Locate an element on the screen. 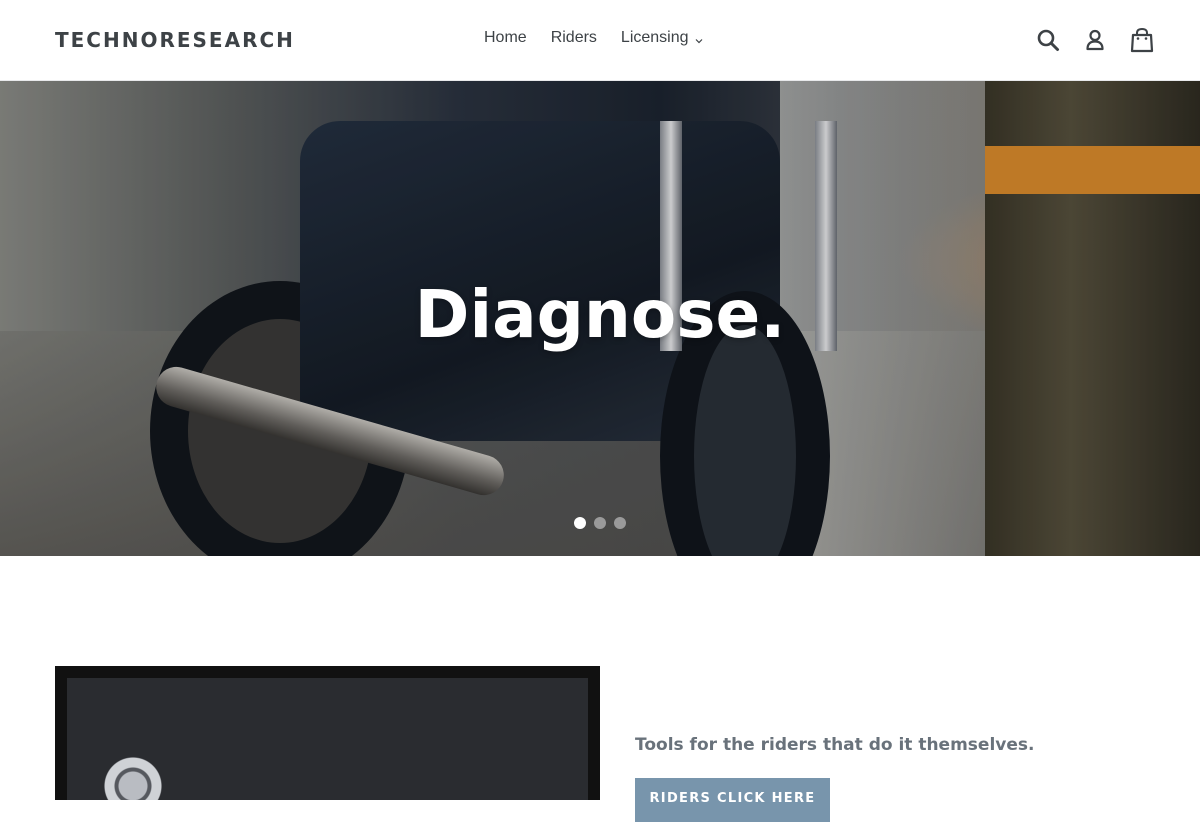 This screenshot has height=822, width=1200. nav-licensing: Licensing is located at coordinates (662, 38).